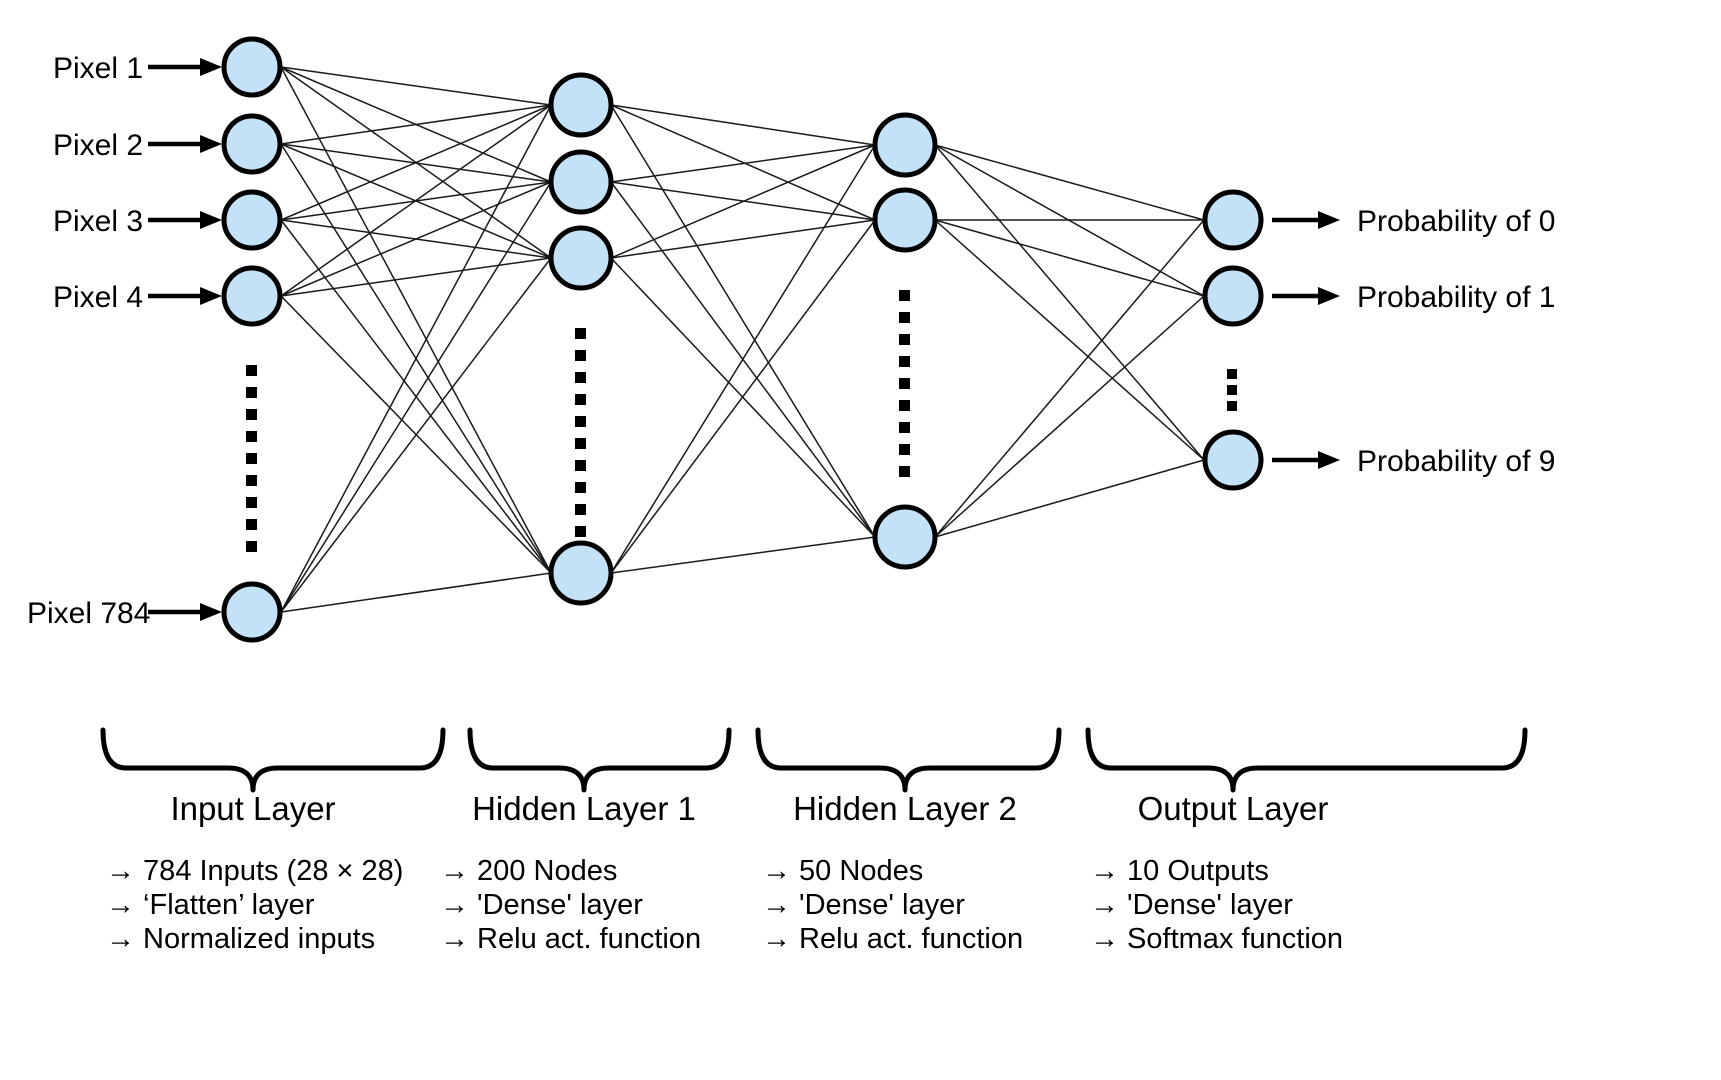 Image resolution: width=1721 pixels, height=1080 pixels. Describe the element at coordinates (584, 808) in the screenshot. I see `layer-title-hidden-1: Hidden Layer 1` at that location.